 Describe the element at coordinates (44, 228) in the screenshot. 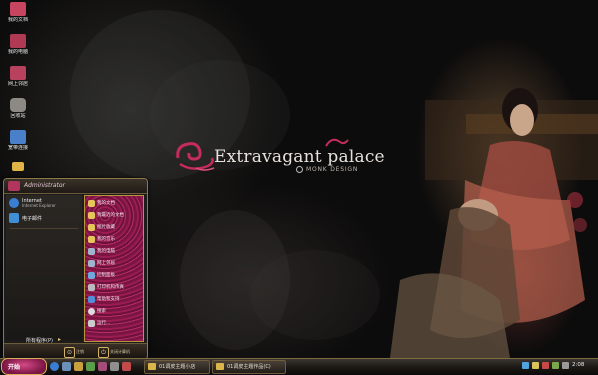

I see `divider` at that location.